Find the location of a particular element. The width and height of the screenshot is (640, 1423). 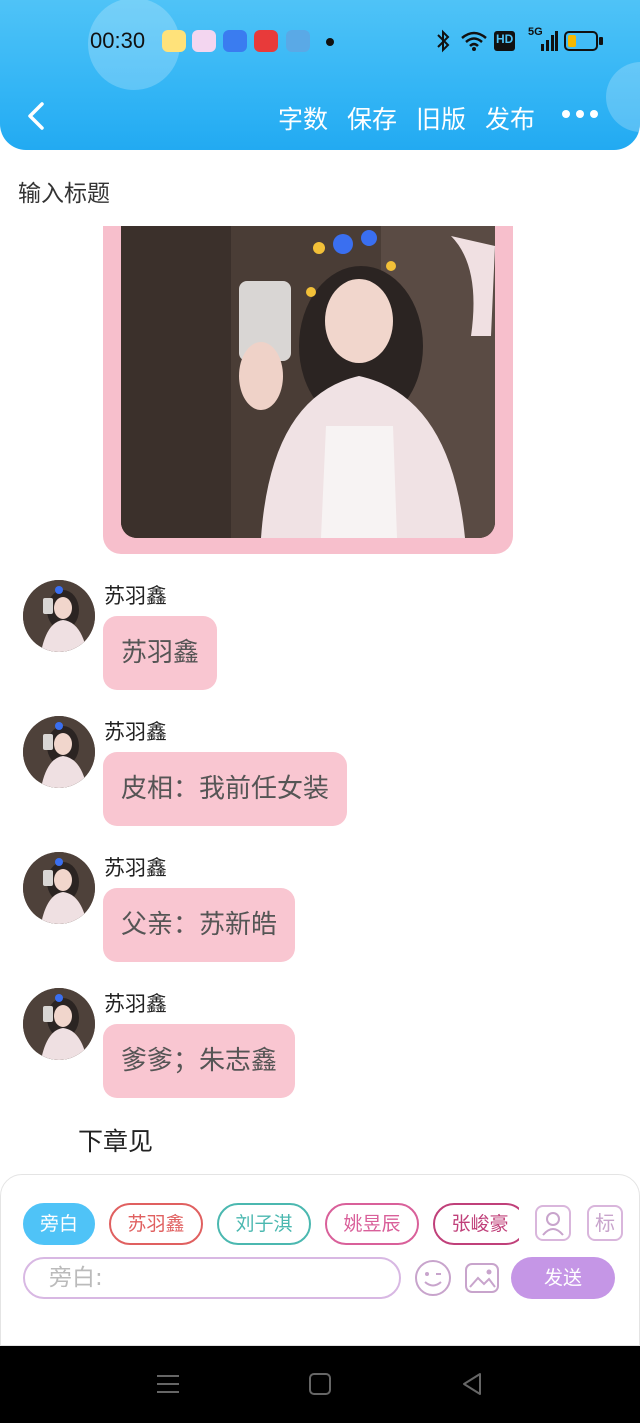

editor-toolbar: 字数 保存 旧版 发布 is located at coordinates (320, 115).